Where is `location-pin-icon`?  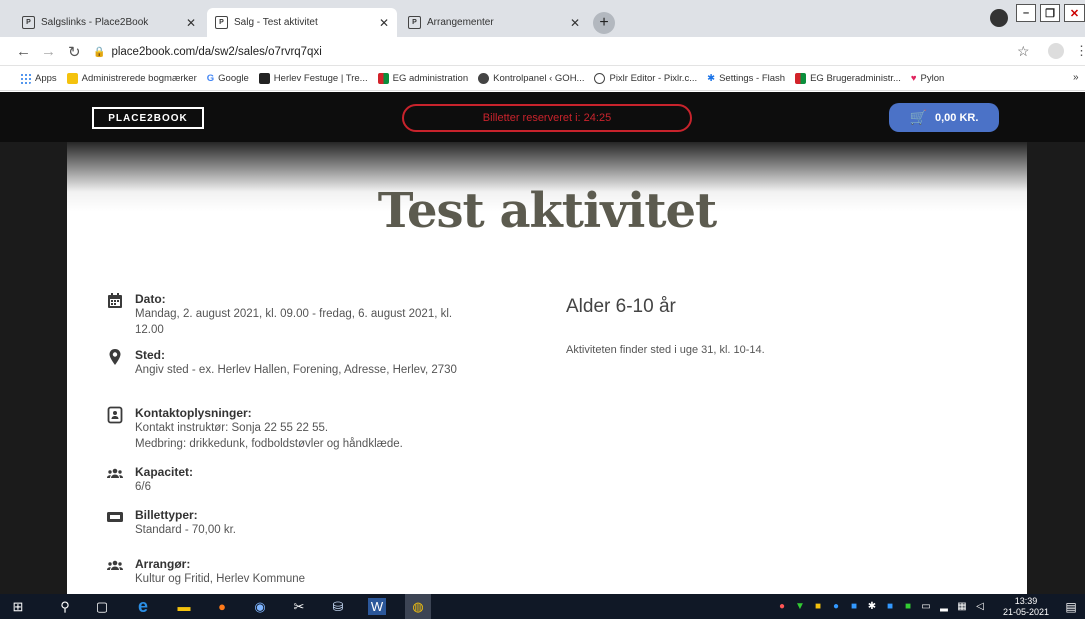 location-pin-icon is located at coordinates (115, 357).